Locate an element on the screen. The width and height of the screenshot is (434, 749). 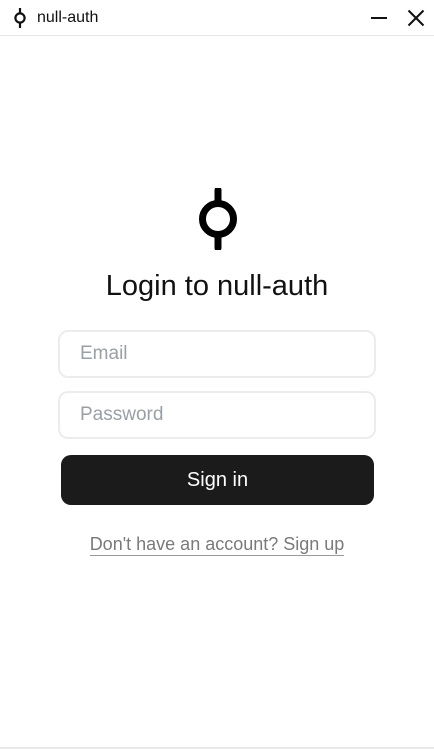
title-bar: null-auth is located at coordinates (217, 18).